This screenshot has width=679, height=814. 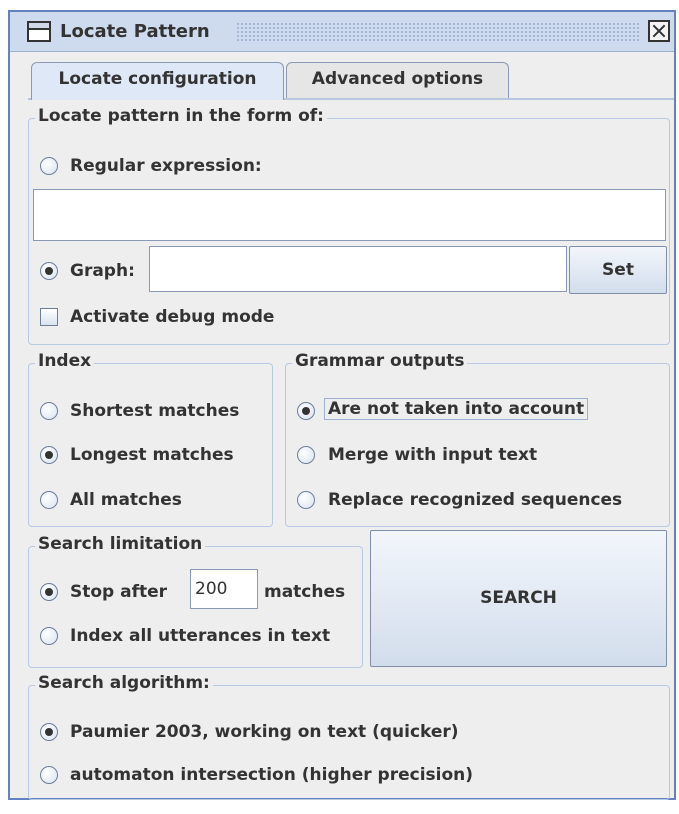 What do you see at coordinates (65, 361) in the screenshot?
I see `index-legend: Index` at bounding box center [65, 361].